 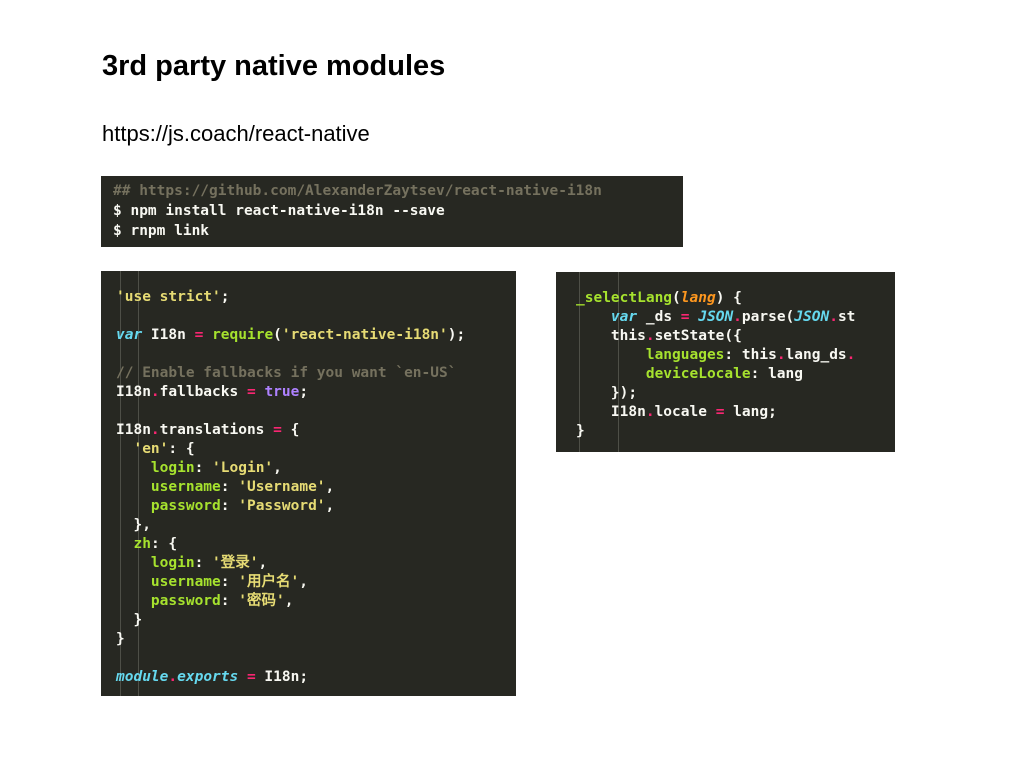 What do you see at coordinates (685, 355) in the screenshot?
I see `code-token: languages` at bounding box center [685, 355].